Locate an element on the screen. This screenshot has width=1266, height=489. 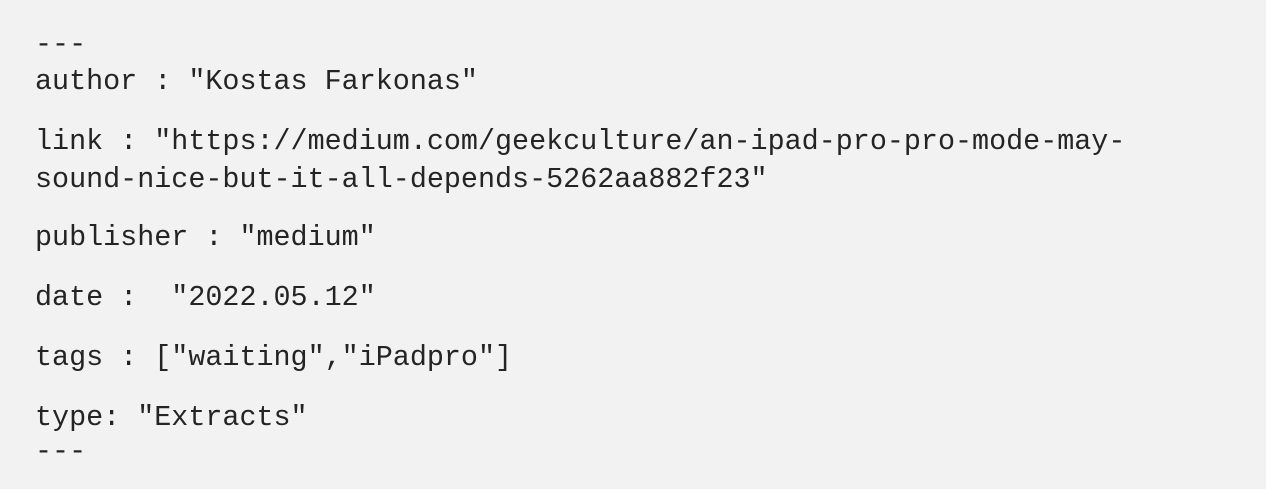
type-line: type: "Extracts" is located at coordinates (171, 417).